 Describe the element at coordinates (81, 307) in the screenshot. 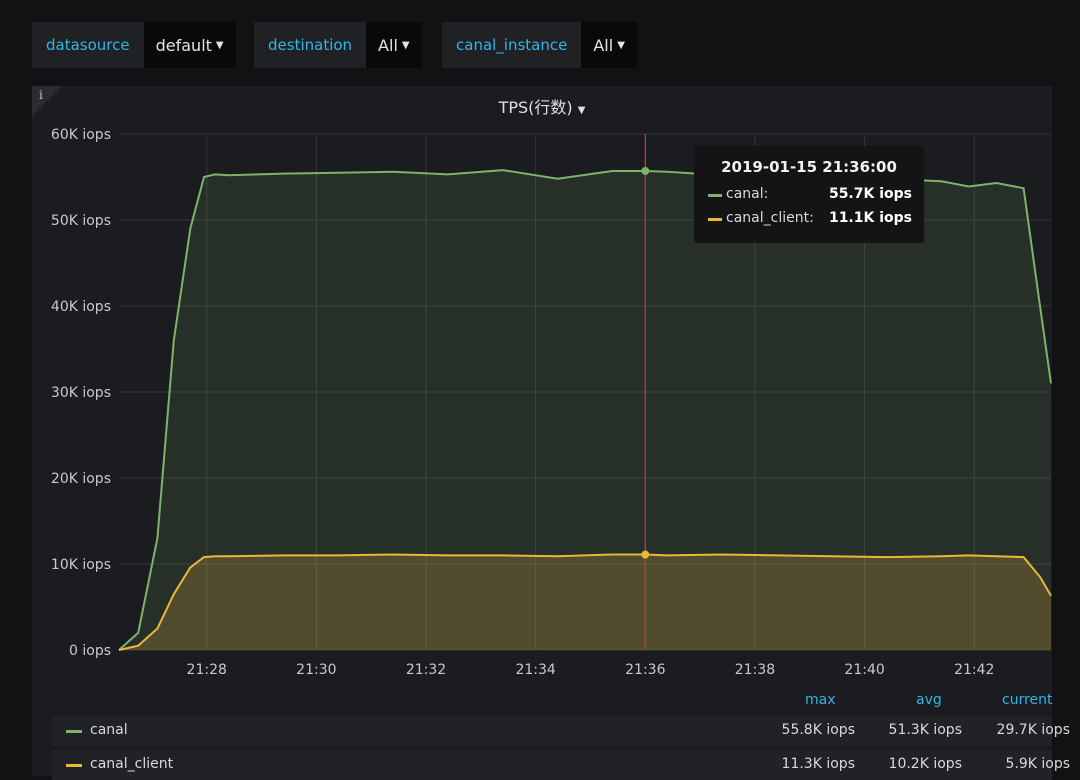

I see `y-tick-label: 40K iops` at that location.